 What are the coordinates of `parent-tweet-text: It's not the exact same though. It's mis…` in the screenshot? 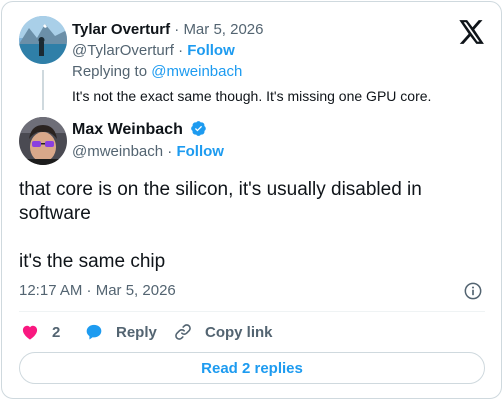 It's located at (252, 96).